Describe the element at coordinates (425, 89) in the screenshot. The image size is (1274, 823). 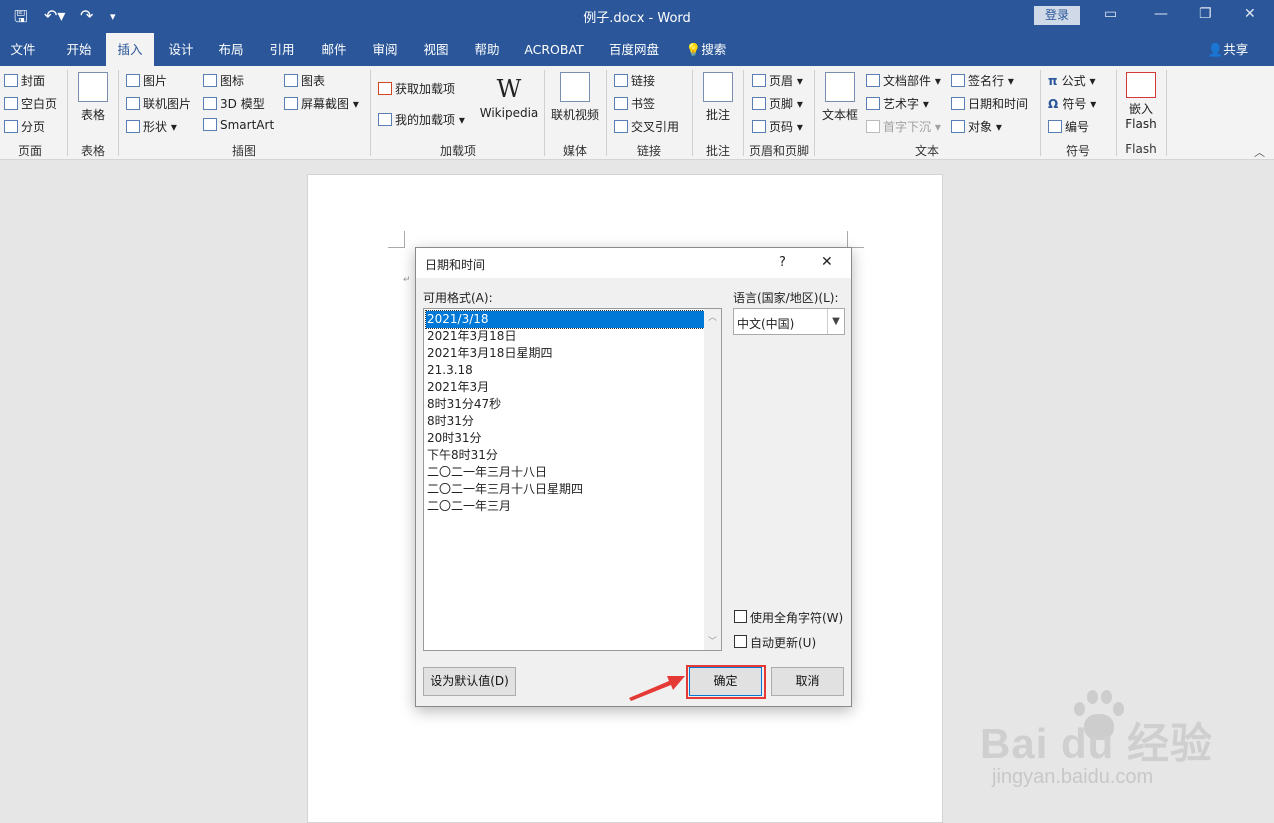
I see `get-addins-label: 获取加载项` at that location.